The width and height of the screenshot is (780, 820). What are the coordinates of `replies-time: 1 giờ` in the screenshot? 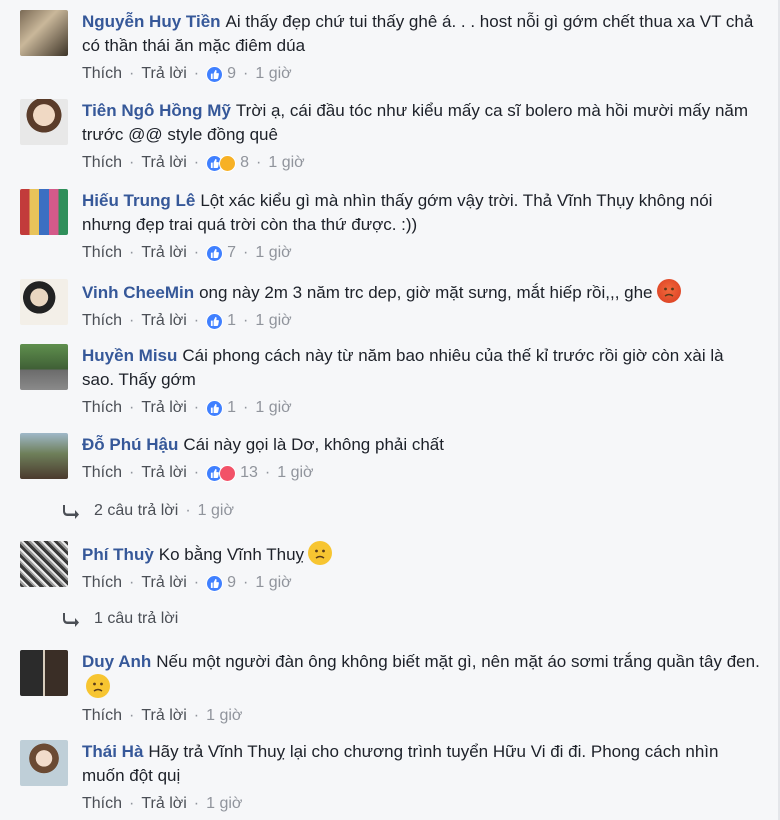 It's located at (215, 510).